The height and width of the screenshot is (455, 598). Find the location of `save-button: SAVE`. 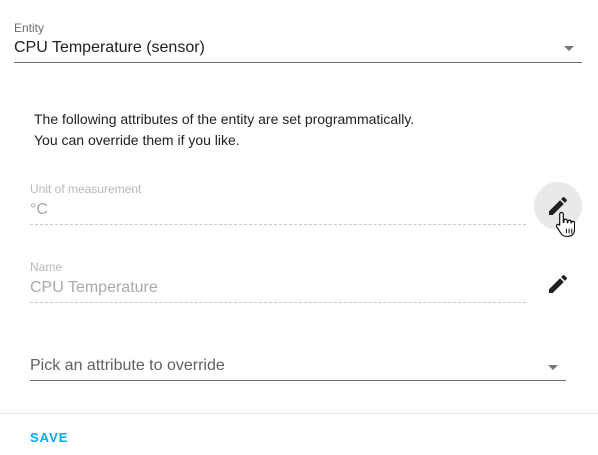

save-button: SAVE is located at coordinates (49, 437).